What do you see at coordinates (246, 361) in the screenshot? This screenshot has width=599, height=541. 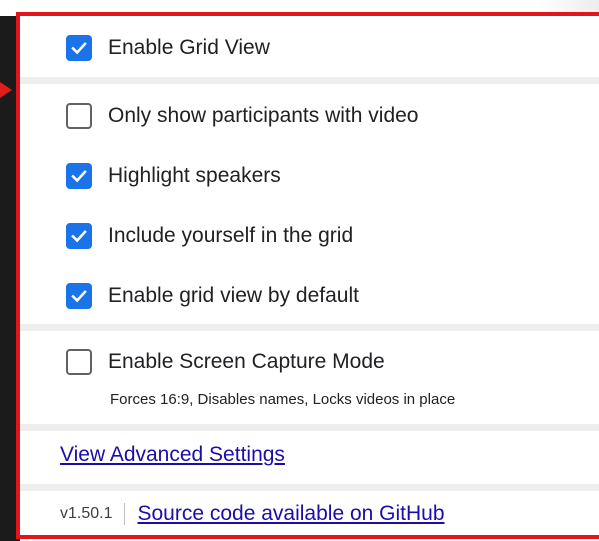 I see `screen-capture-label: Enable Screen Capture Mode` at bounding box center [246, 361].